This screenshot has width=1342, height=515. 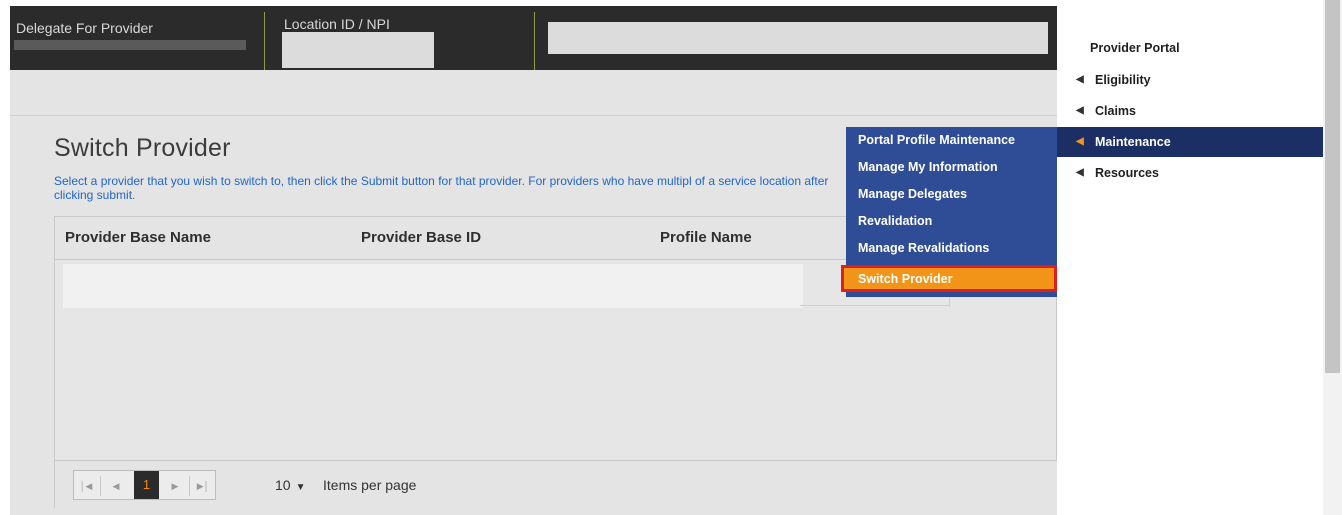 What do you see at coordinates (137, 38) in the screenshot?
I see `delegate-cell: Delegate For Provider` at bounding box center [137, 38].